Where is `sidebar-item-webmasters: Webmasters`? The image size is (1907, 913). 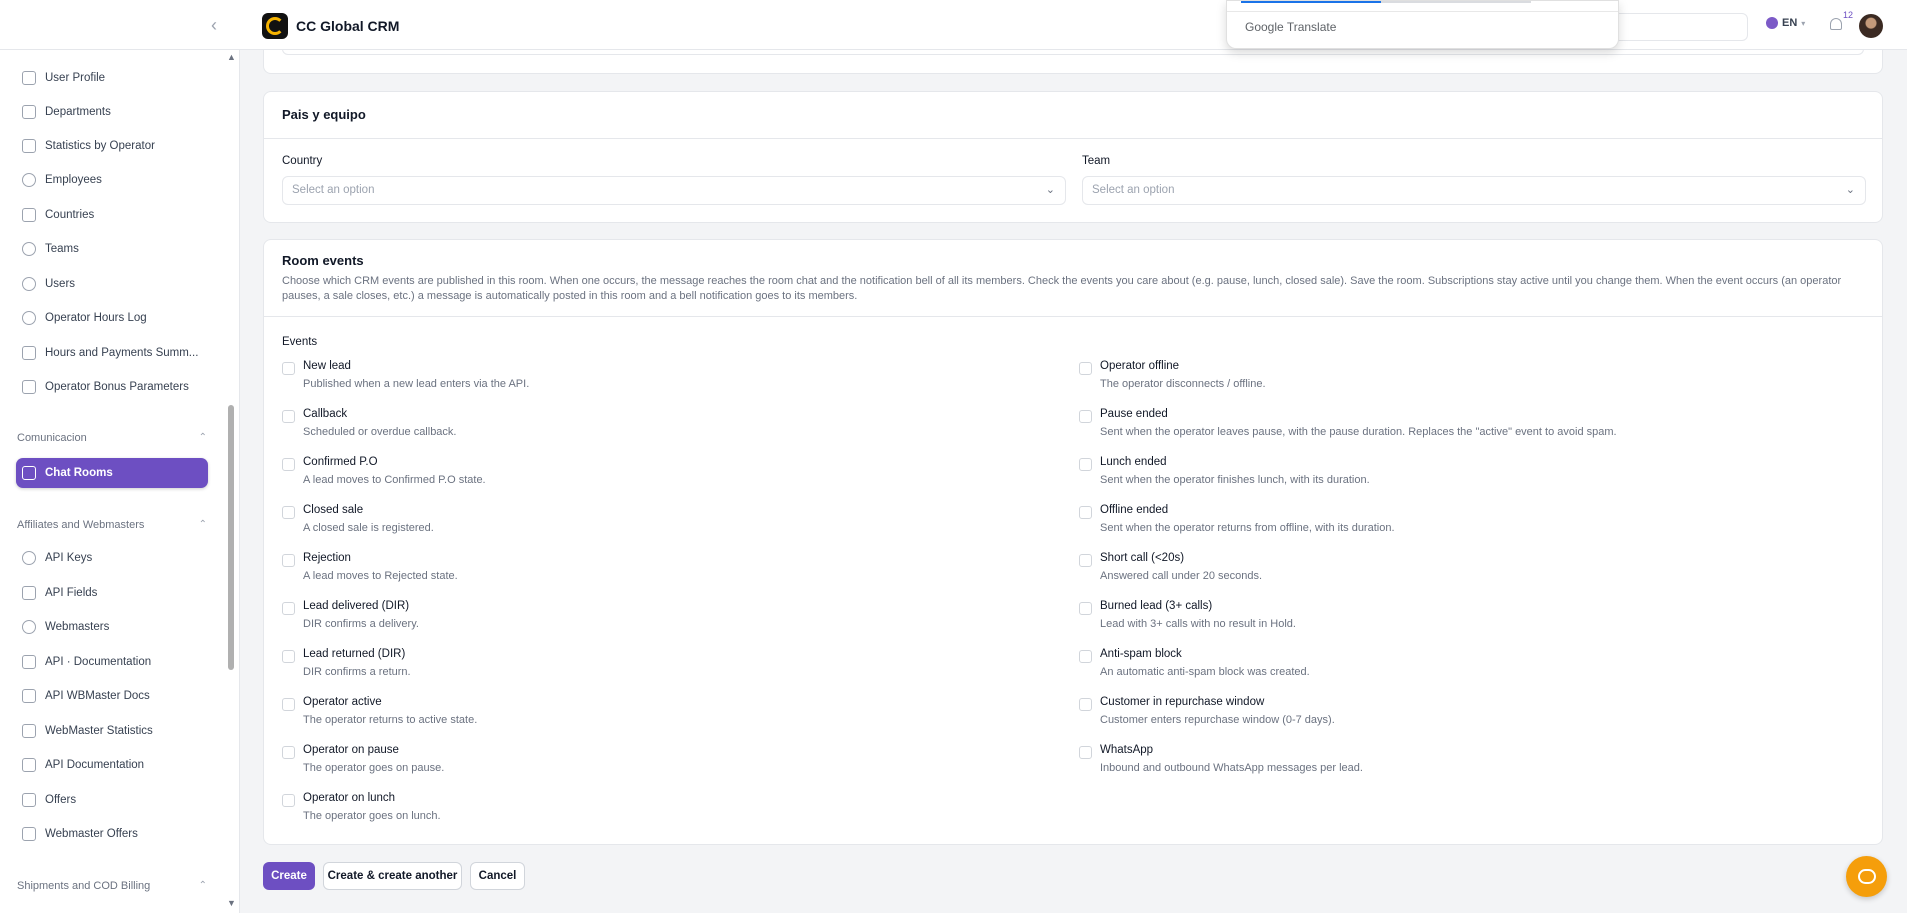
sidebar-item-webmasters: Webmasters is located at coordinates (112, 627).